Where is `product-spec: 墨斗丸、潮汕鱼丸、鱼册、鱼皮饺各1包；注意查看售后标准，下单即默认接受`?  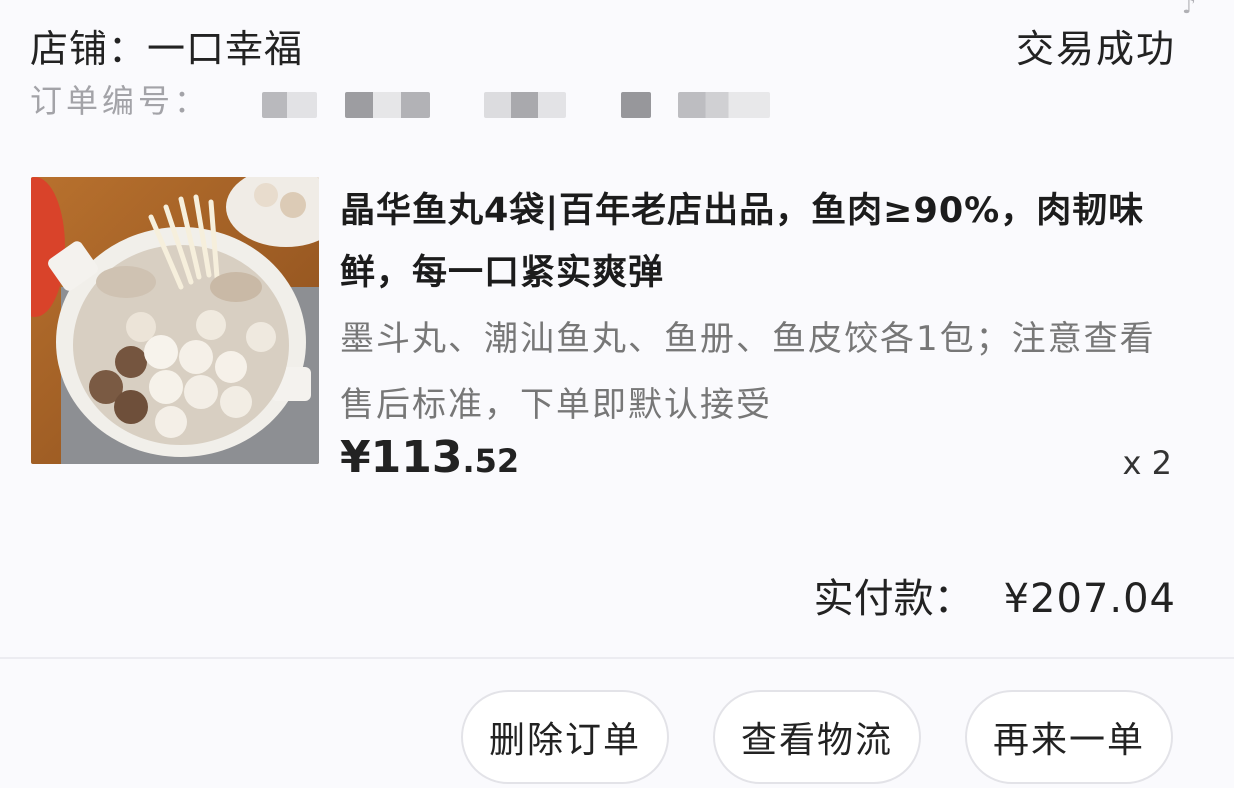
product-spec: 墨斗丸、潮汕鱼丸、鱼册、鱼皮饺各1包；注意查看售后标准，下单即默认接受 is located at coordinates (748, 372).